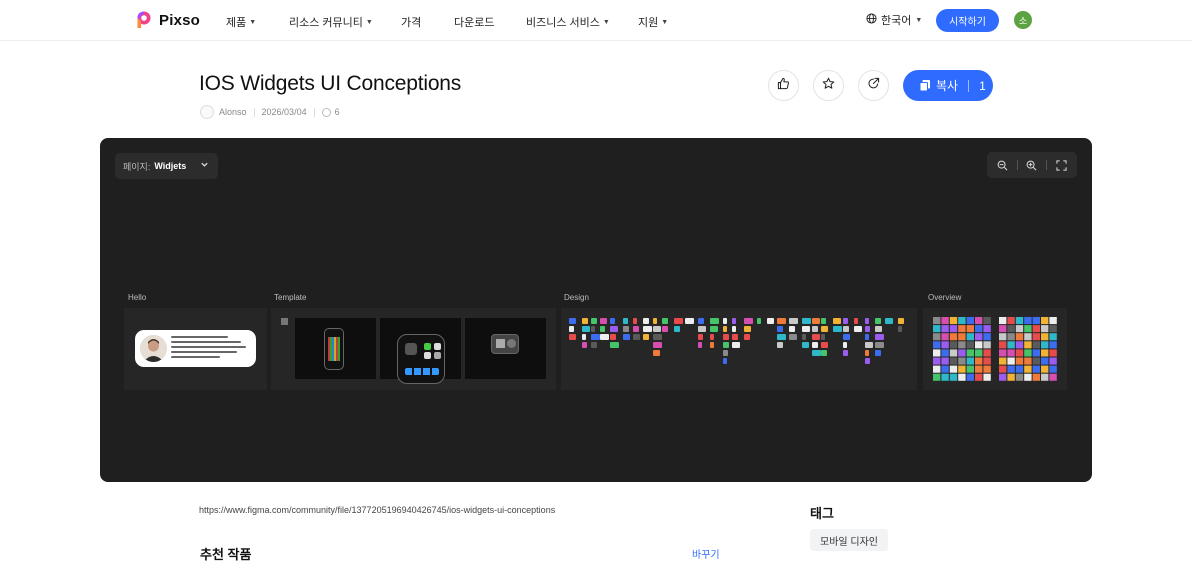 Image resolution: width=1192 pixels, height=570 pixels. I want to click on recommended-heading: 추천 작품, so click(226, 554).